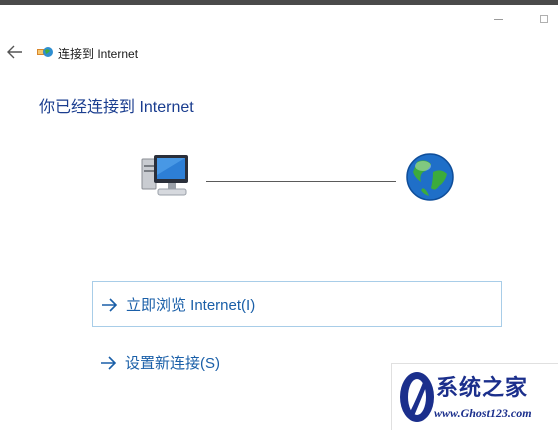 The image size is (558, 430). Describe the element at coordinates (98, 54) in the screenshot. I see `window-title: 连接到 Internet` at that location.